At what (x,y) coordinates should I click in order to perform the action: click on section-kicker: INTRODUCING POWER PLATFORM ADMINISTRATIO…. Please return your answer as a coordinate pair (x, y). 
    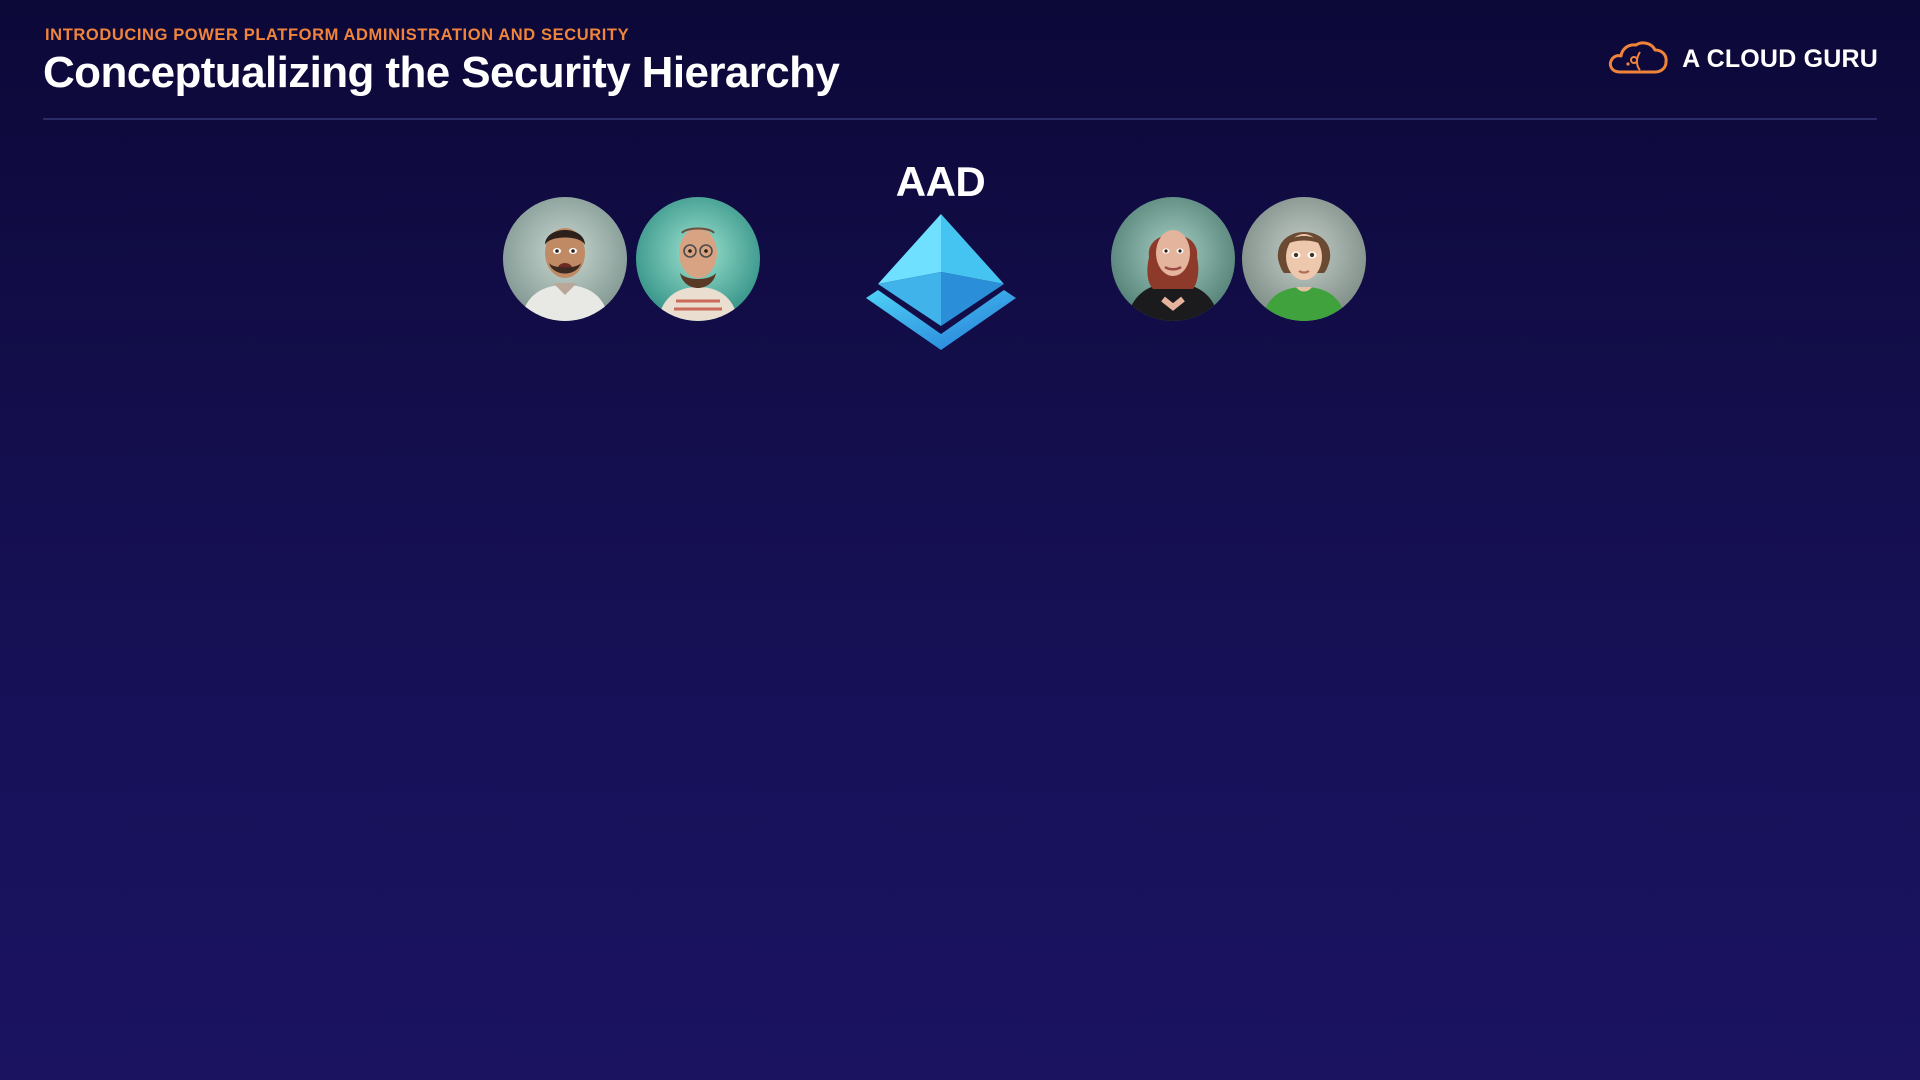
    Looking at the image, I should click on (337, 35).